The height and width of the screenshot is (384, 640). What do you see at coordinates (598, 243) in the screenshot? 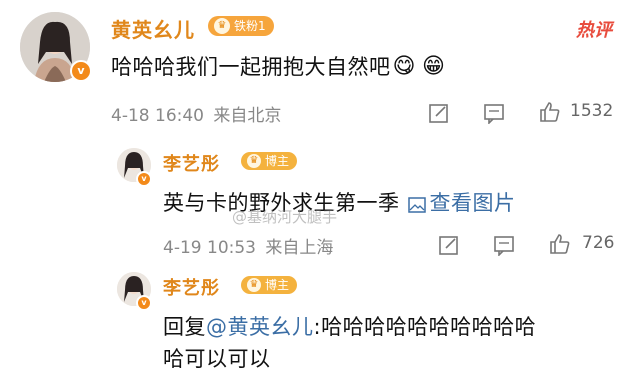
I see `reply-like-count: 726` at bounding box center [598, 243].